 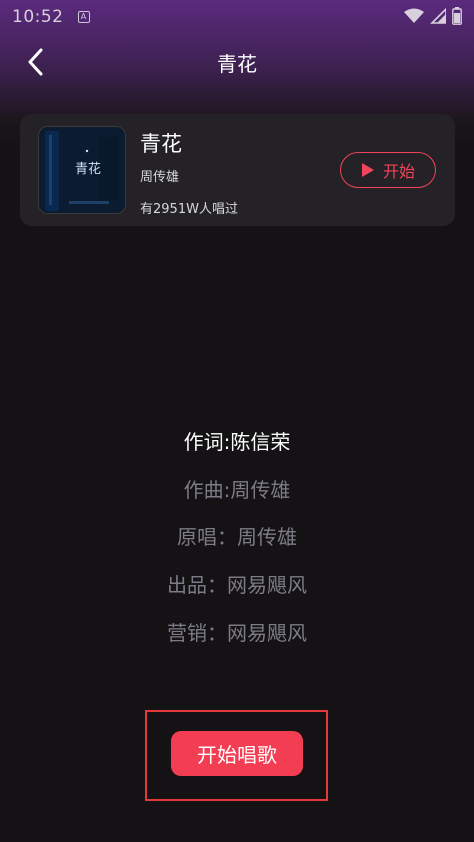 I want to click on status-icons, so click(x=433, y=16).